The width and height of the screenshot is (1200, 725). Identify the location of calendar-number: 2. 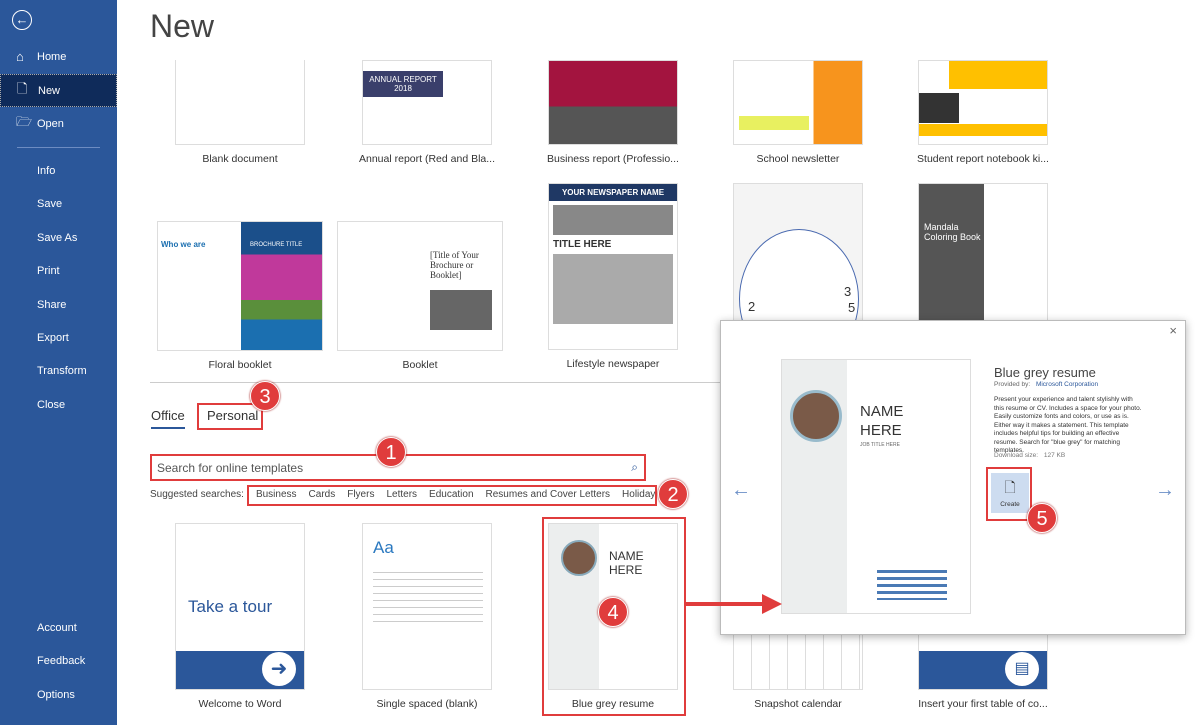
(752, 306).